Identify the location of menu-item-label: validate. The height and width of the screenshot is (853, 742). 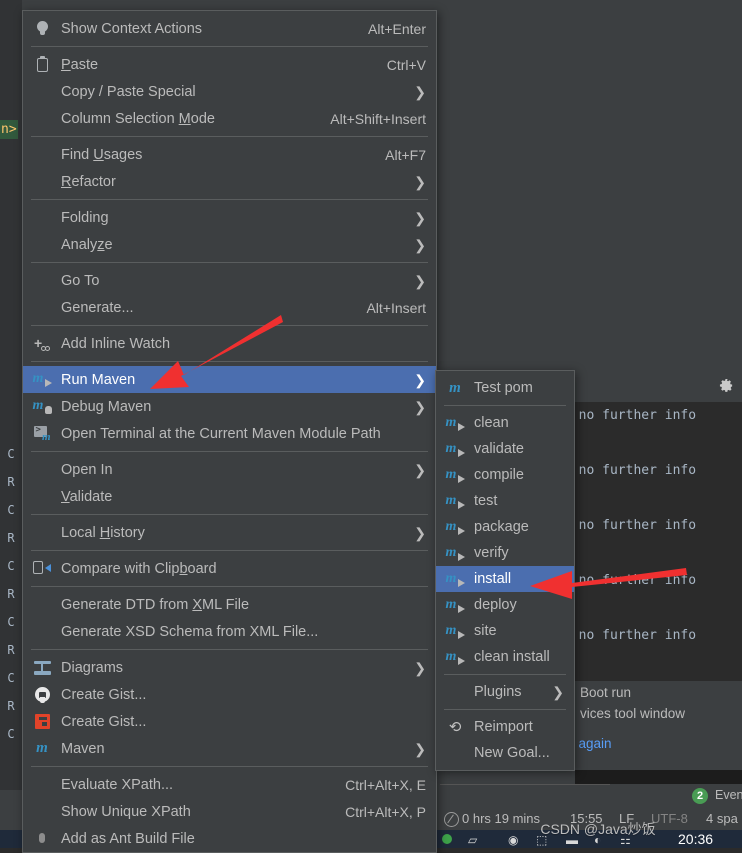
(499, 449).